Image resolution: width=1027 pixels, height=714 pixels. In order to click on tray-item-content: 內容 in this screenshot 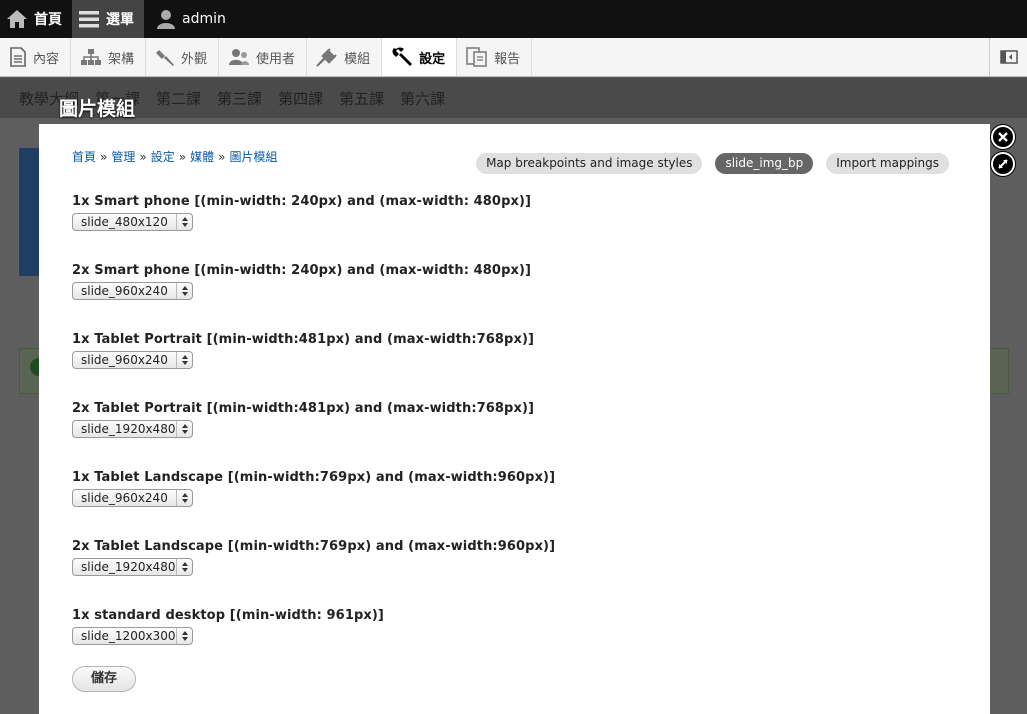, I will do `click(36, 57)`.